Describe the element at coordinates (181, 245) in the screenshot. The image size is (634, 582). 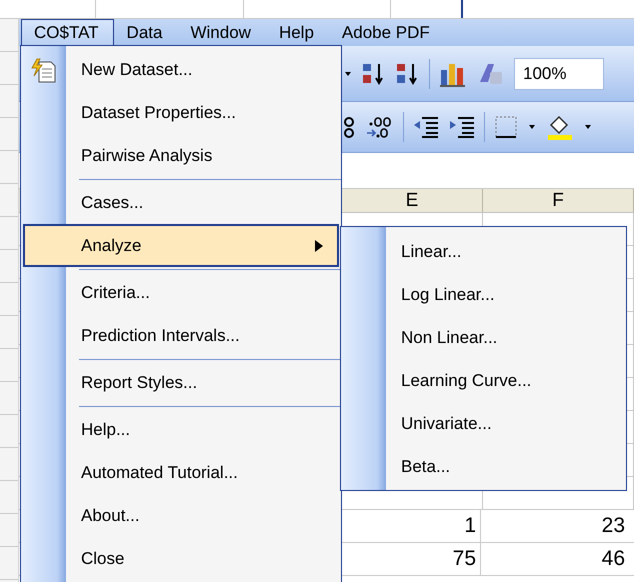
I see `menu-item: Analyze` at that location.